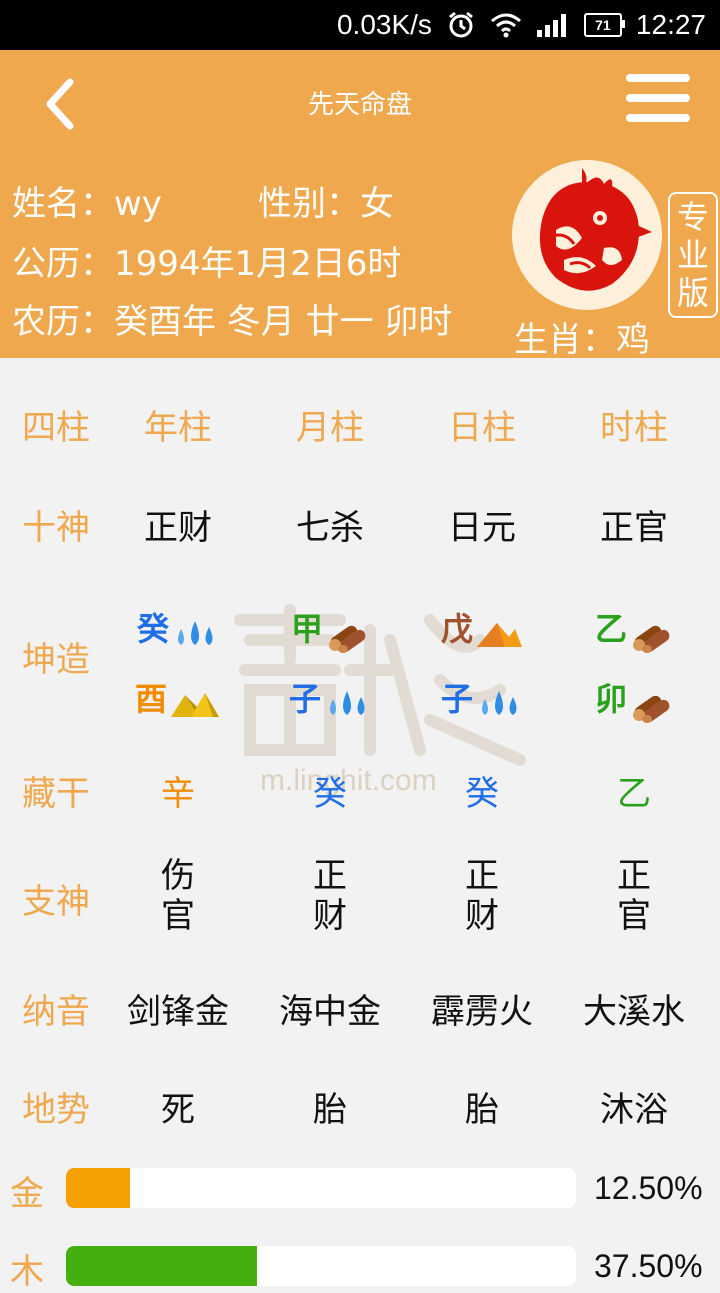 Image resolution: width=720 pixels, height=1293 pixels. Describe the element at coordinates (150, 699) in the screenshot. I see `earthly-branch-char: 酉` at that location.